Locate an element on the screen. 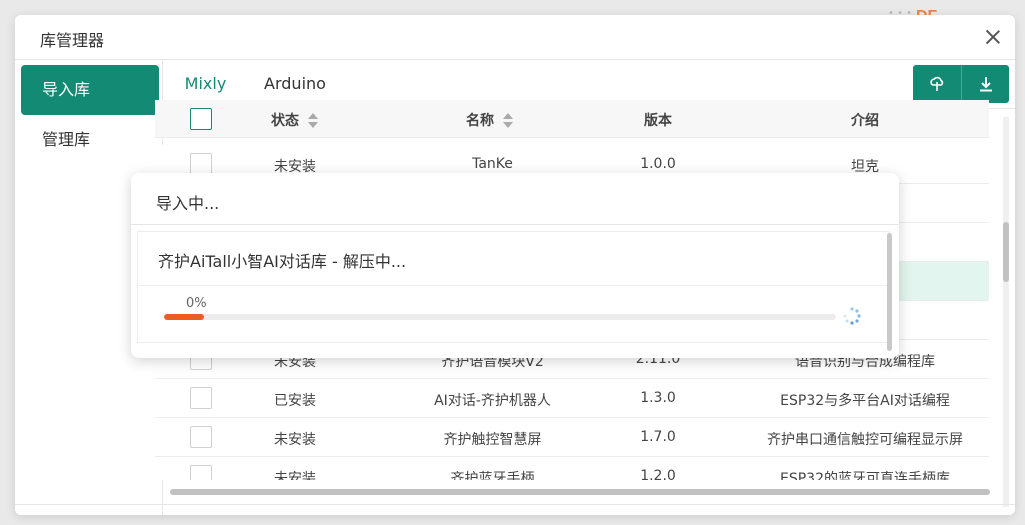 This screenshot has width=1025, height=525. select-all-checkbox is located at coordinates (201, 119).